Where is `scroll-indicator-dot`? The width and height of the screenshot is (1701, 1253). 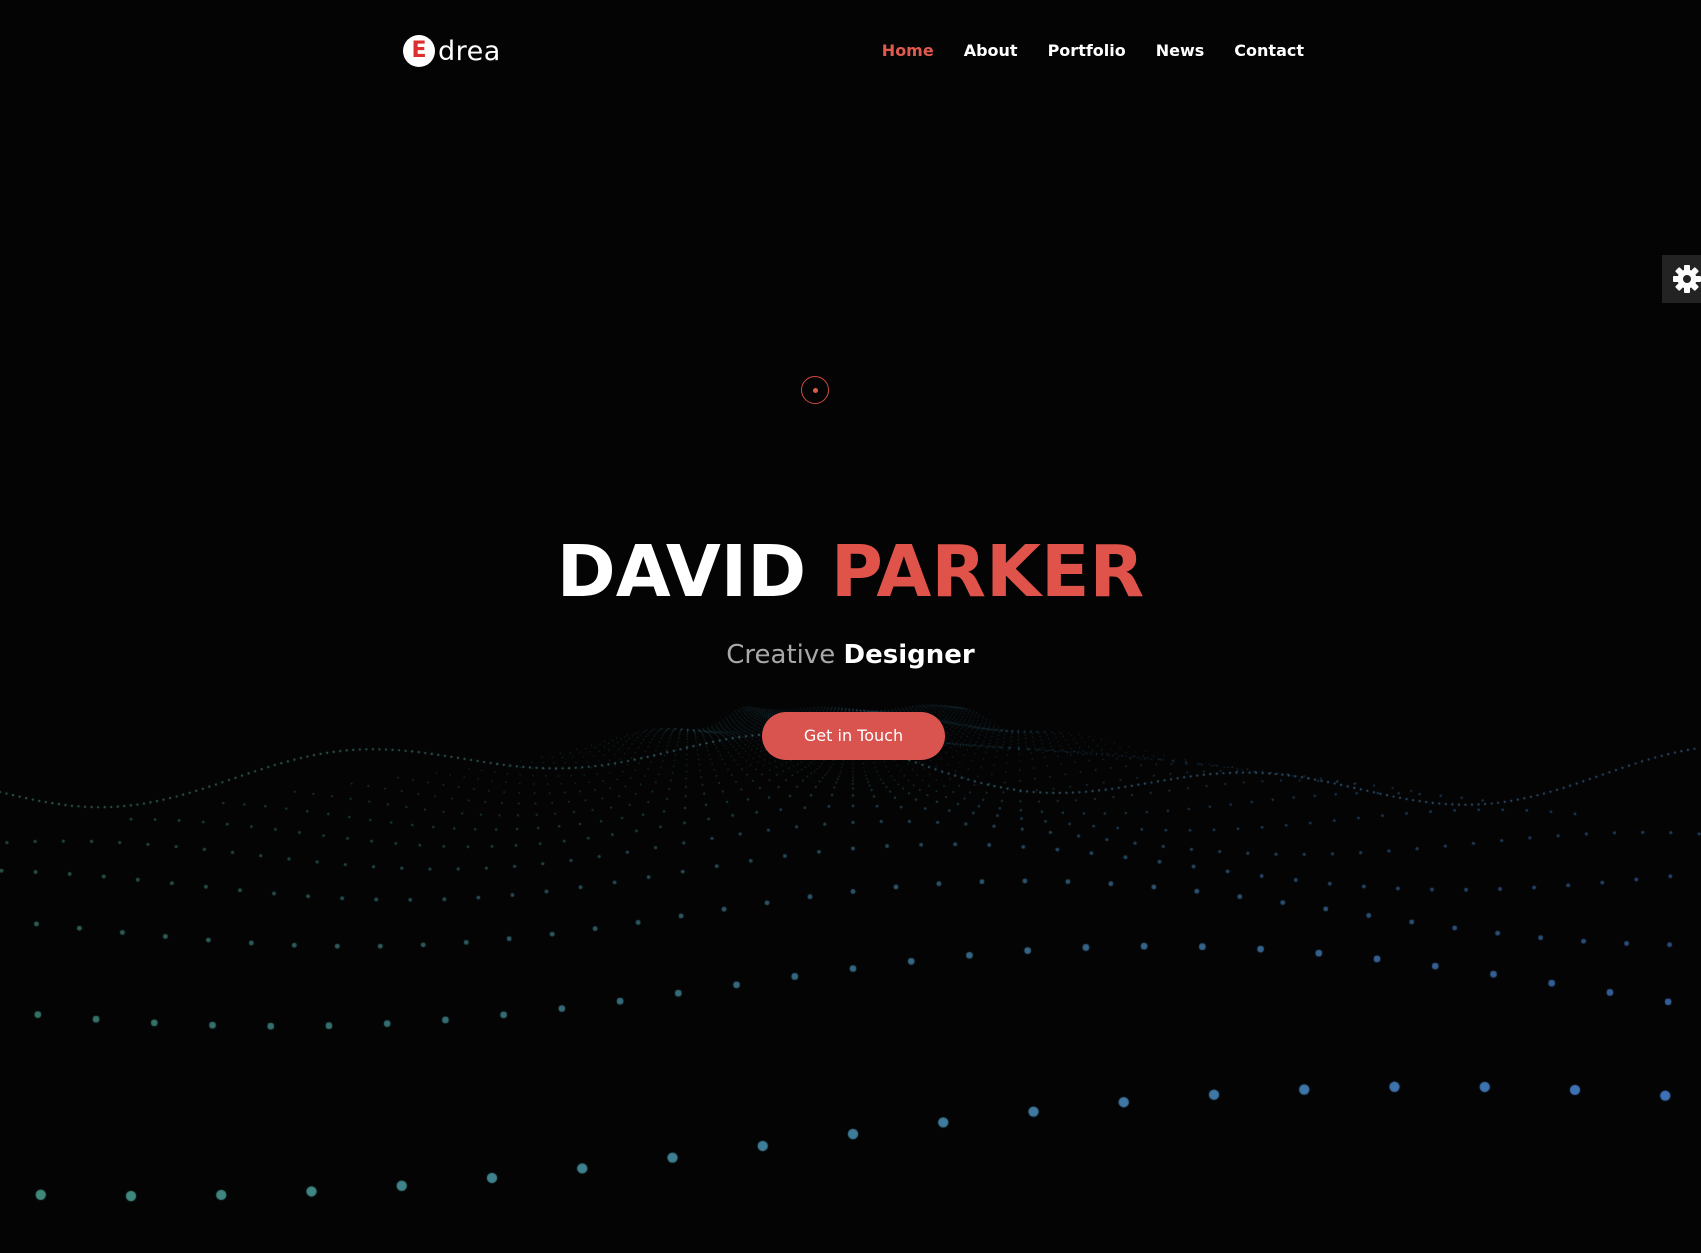 scroll-indicator-dot is located at coordinates (815, 390).